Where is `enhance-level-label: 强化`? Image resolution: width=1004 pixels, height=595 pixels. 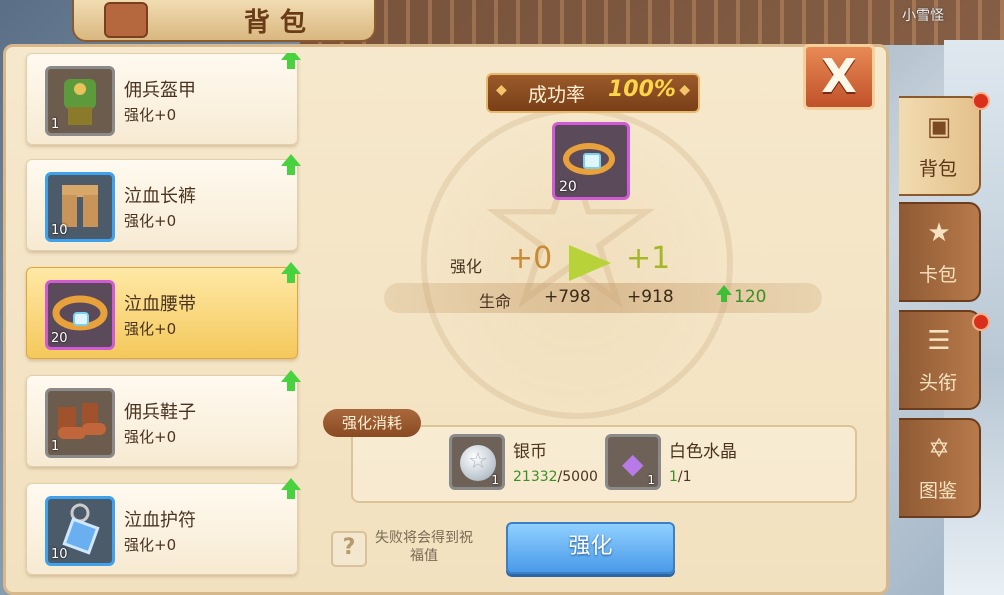
enhance-level-label: 强化 is located at coordinates (466, 266).